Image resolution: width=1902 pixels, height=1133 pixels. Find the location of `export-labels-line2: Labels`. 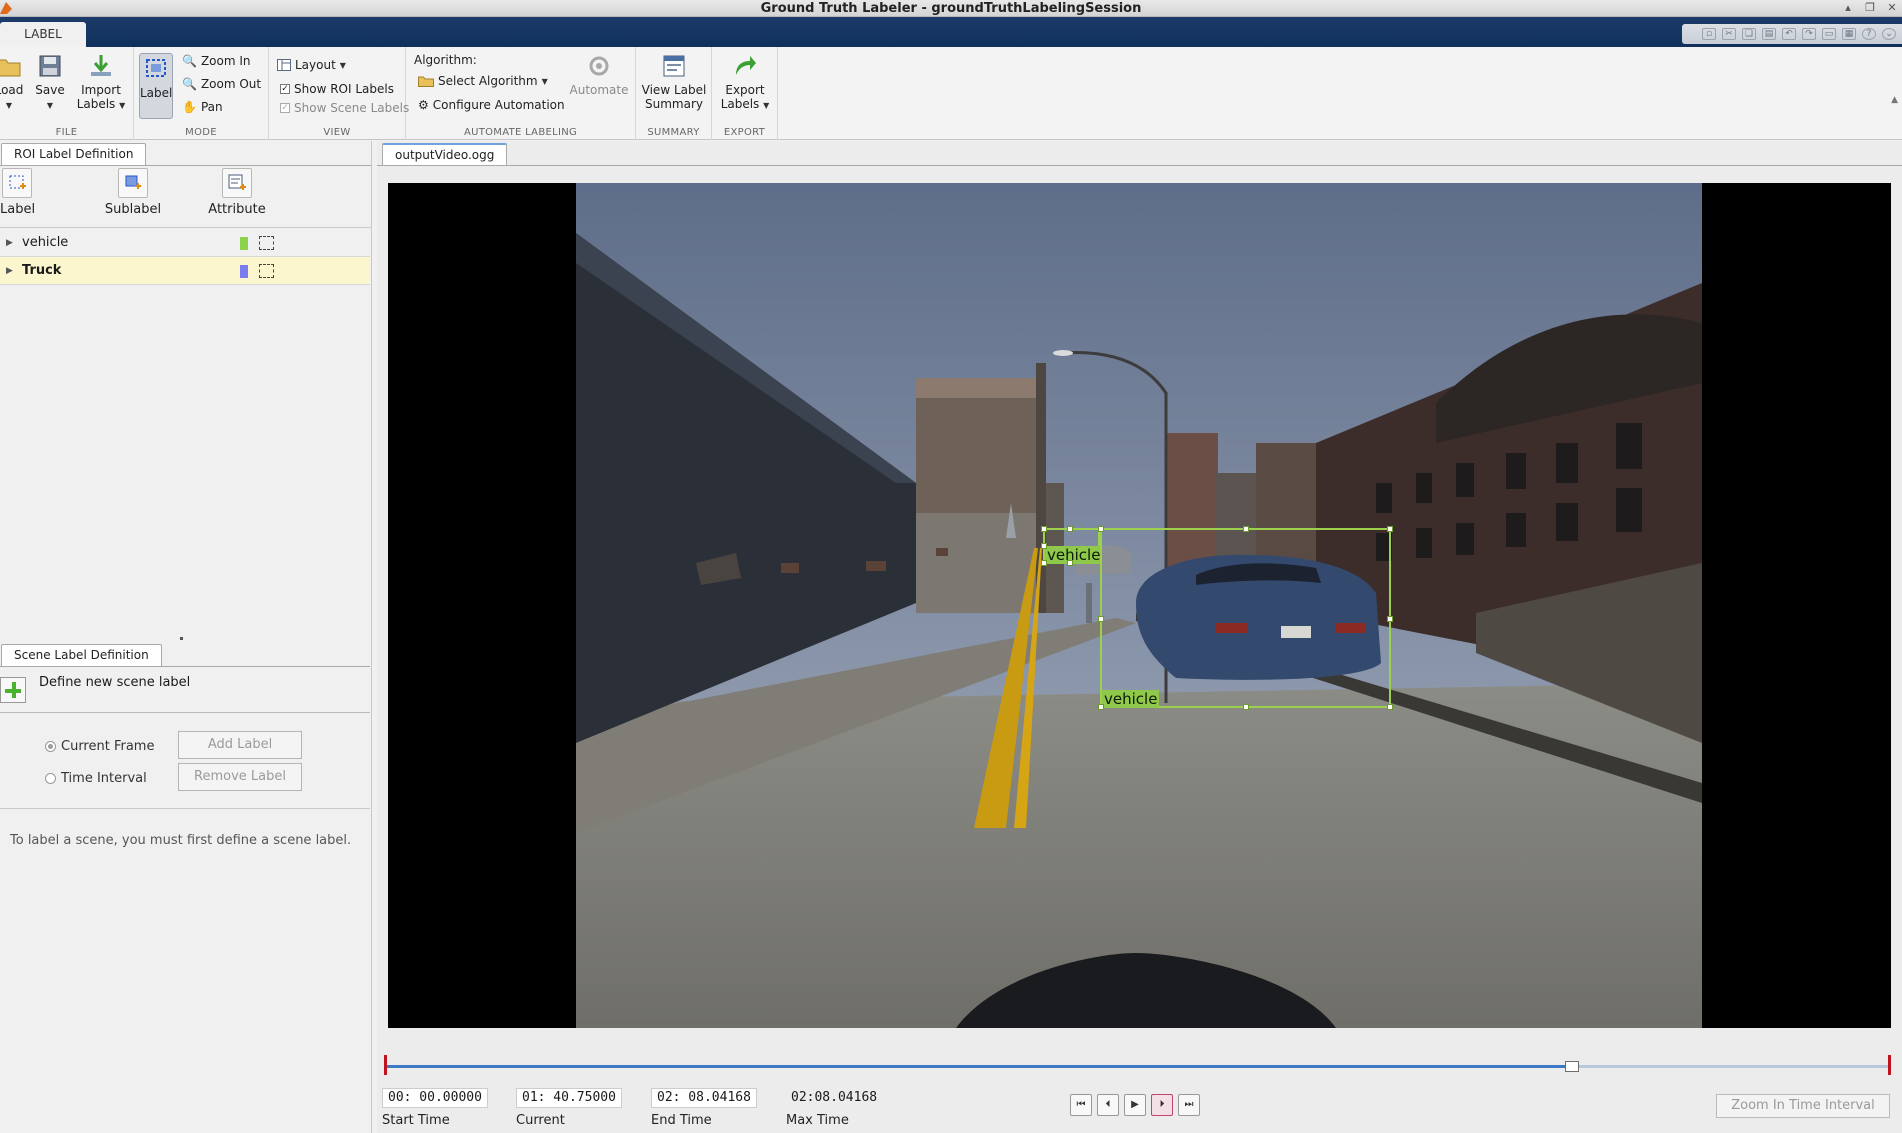

export-labels-line2: Labels is located at coordinates (740, 104).